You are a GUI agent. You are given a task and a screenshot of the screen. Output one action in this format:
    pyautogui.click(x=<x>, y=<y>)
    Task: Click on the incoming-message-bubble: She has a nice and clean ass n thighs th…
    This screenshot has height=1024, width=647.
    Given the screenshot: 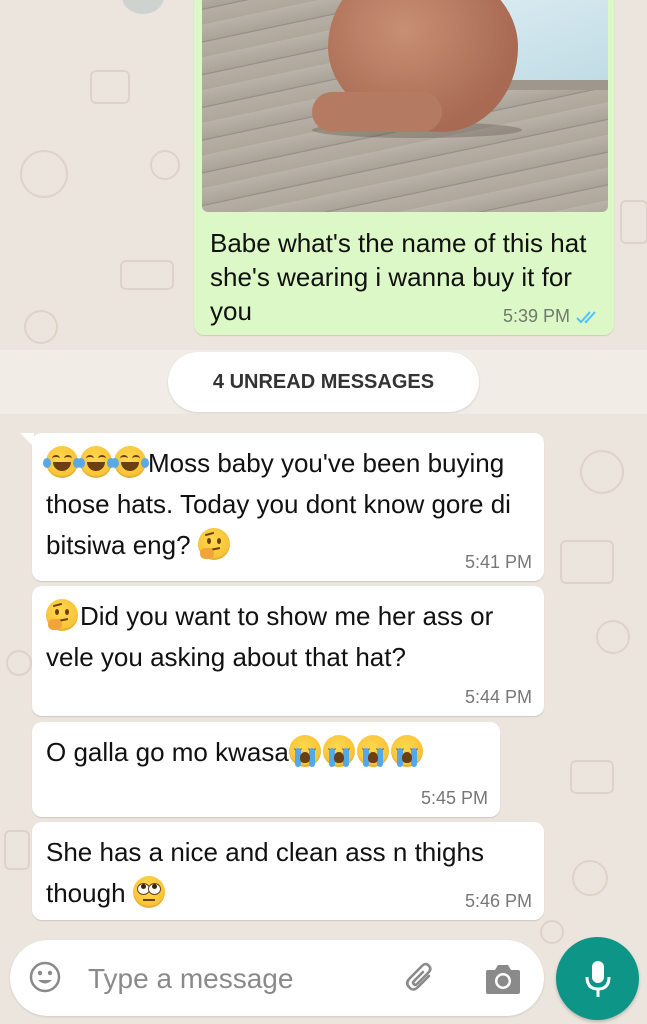 What is the action you would take?
    pyautogui.click(x=288, y=871)
    